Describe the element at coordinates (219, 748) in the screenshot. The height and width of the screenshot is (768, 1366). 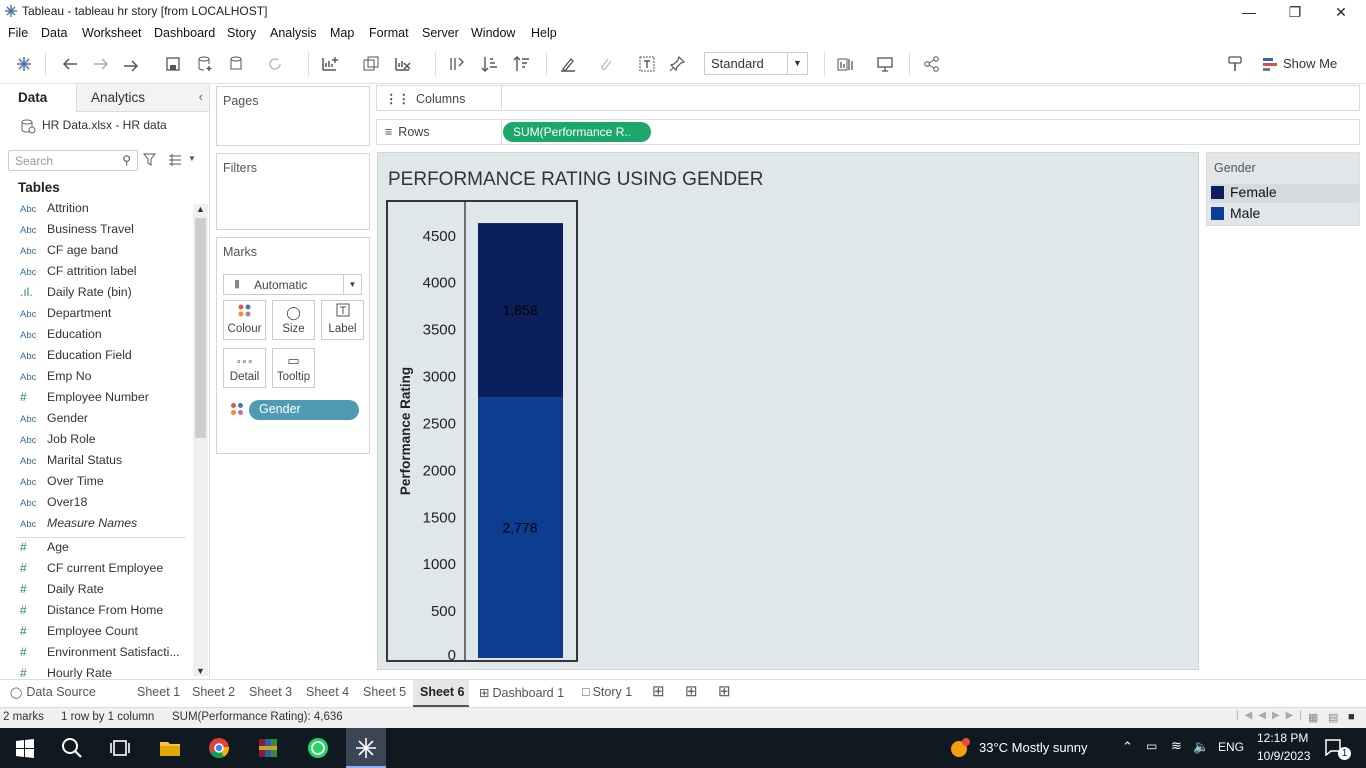
I see `chrome-icon` at that location.